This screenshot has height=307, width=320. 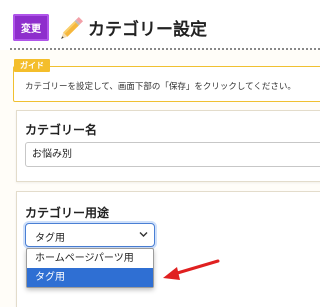 I want to click on guide-tag: ガイド, so click(x=32, y=65).